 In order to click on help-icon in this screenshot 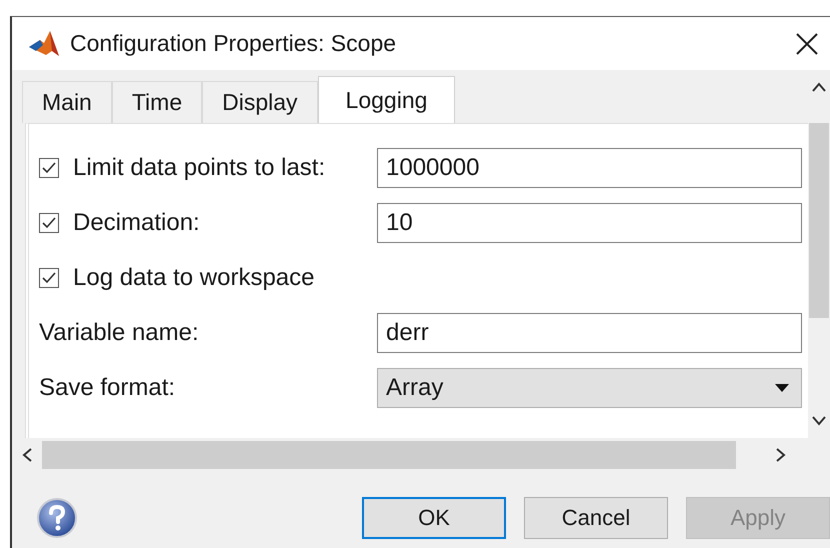, I will do `click(57, 518)`.